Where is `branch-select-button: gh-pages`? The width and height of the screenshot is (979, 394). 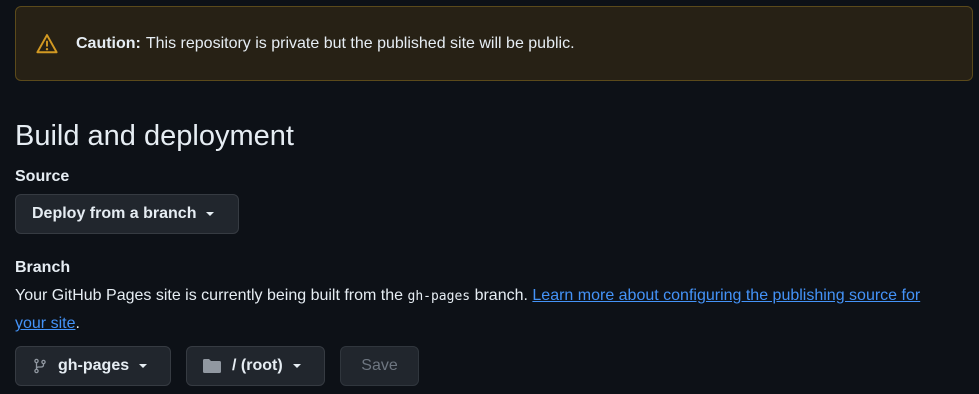
branch-select-button: gh-pages is located at coordinates (93, 366).